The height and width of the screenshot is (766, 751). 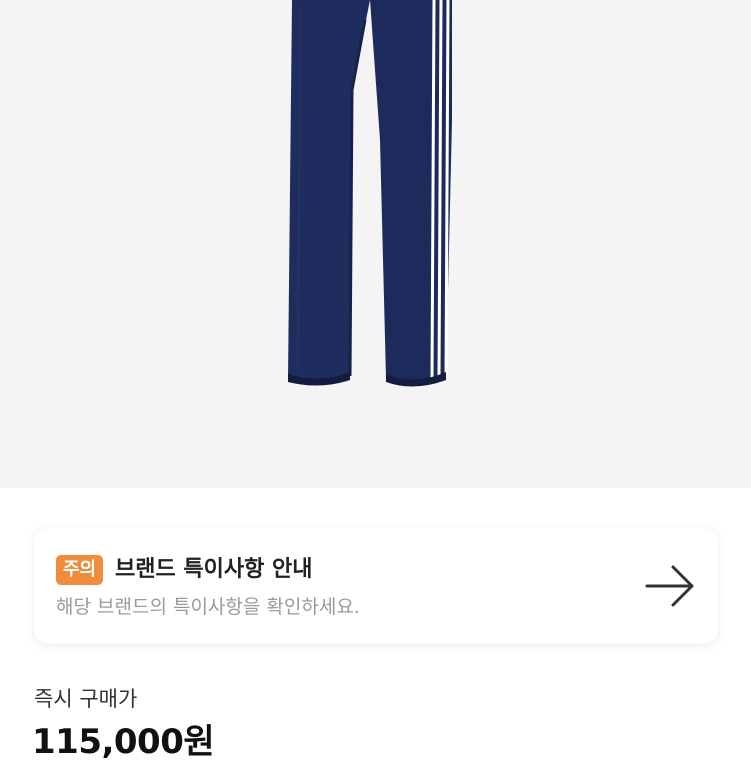 I want to click on notice-subtitle: 해당 브랜드의 특이사항을 확인하세요., so click(x=208, y=607).